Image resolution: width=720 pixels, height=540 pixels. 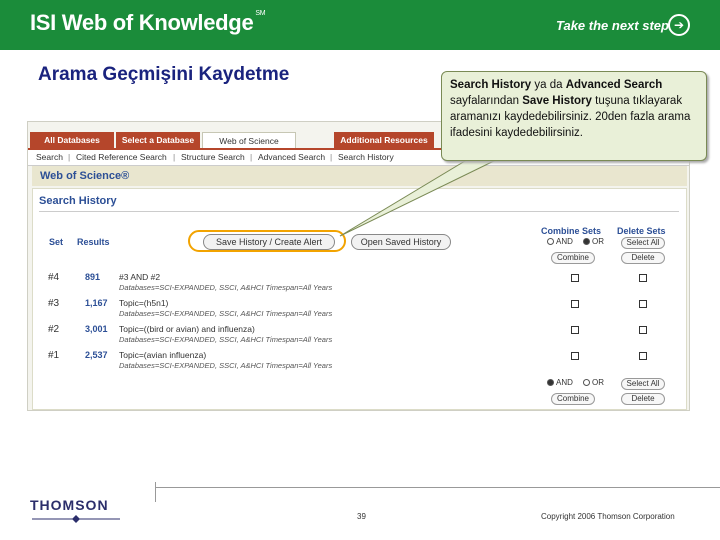 What do you see at coordinates (72, 140) in the screenshot?
I see `tab-all-databases: All Databases` at bounding box center [72, 140].